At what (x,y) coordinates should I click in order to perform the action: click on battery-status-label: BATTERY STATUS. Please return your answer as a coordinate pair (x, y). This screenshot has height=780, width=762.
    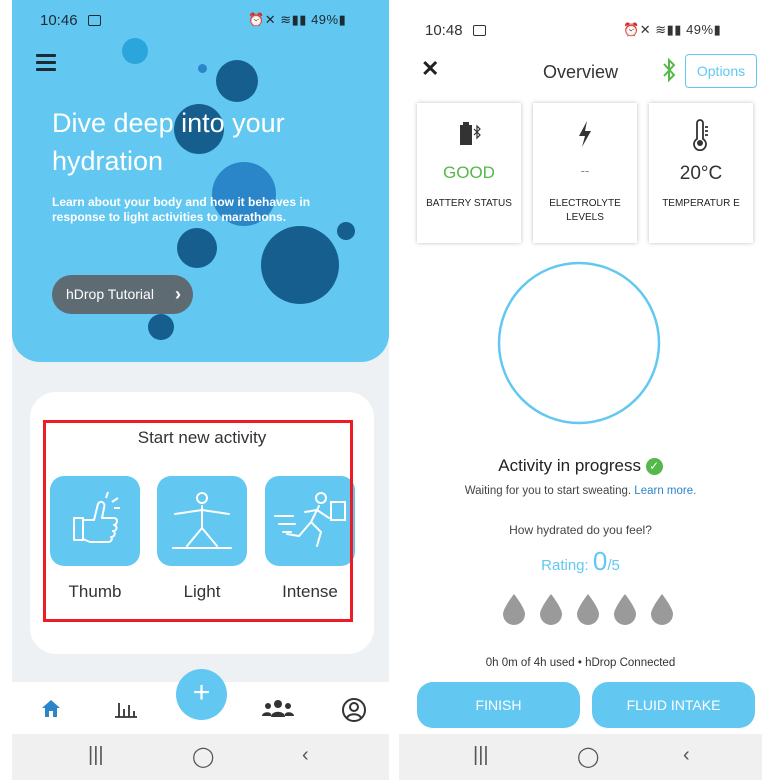
    Looking at the image, I should click on (469, 203).